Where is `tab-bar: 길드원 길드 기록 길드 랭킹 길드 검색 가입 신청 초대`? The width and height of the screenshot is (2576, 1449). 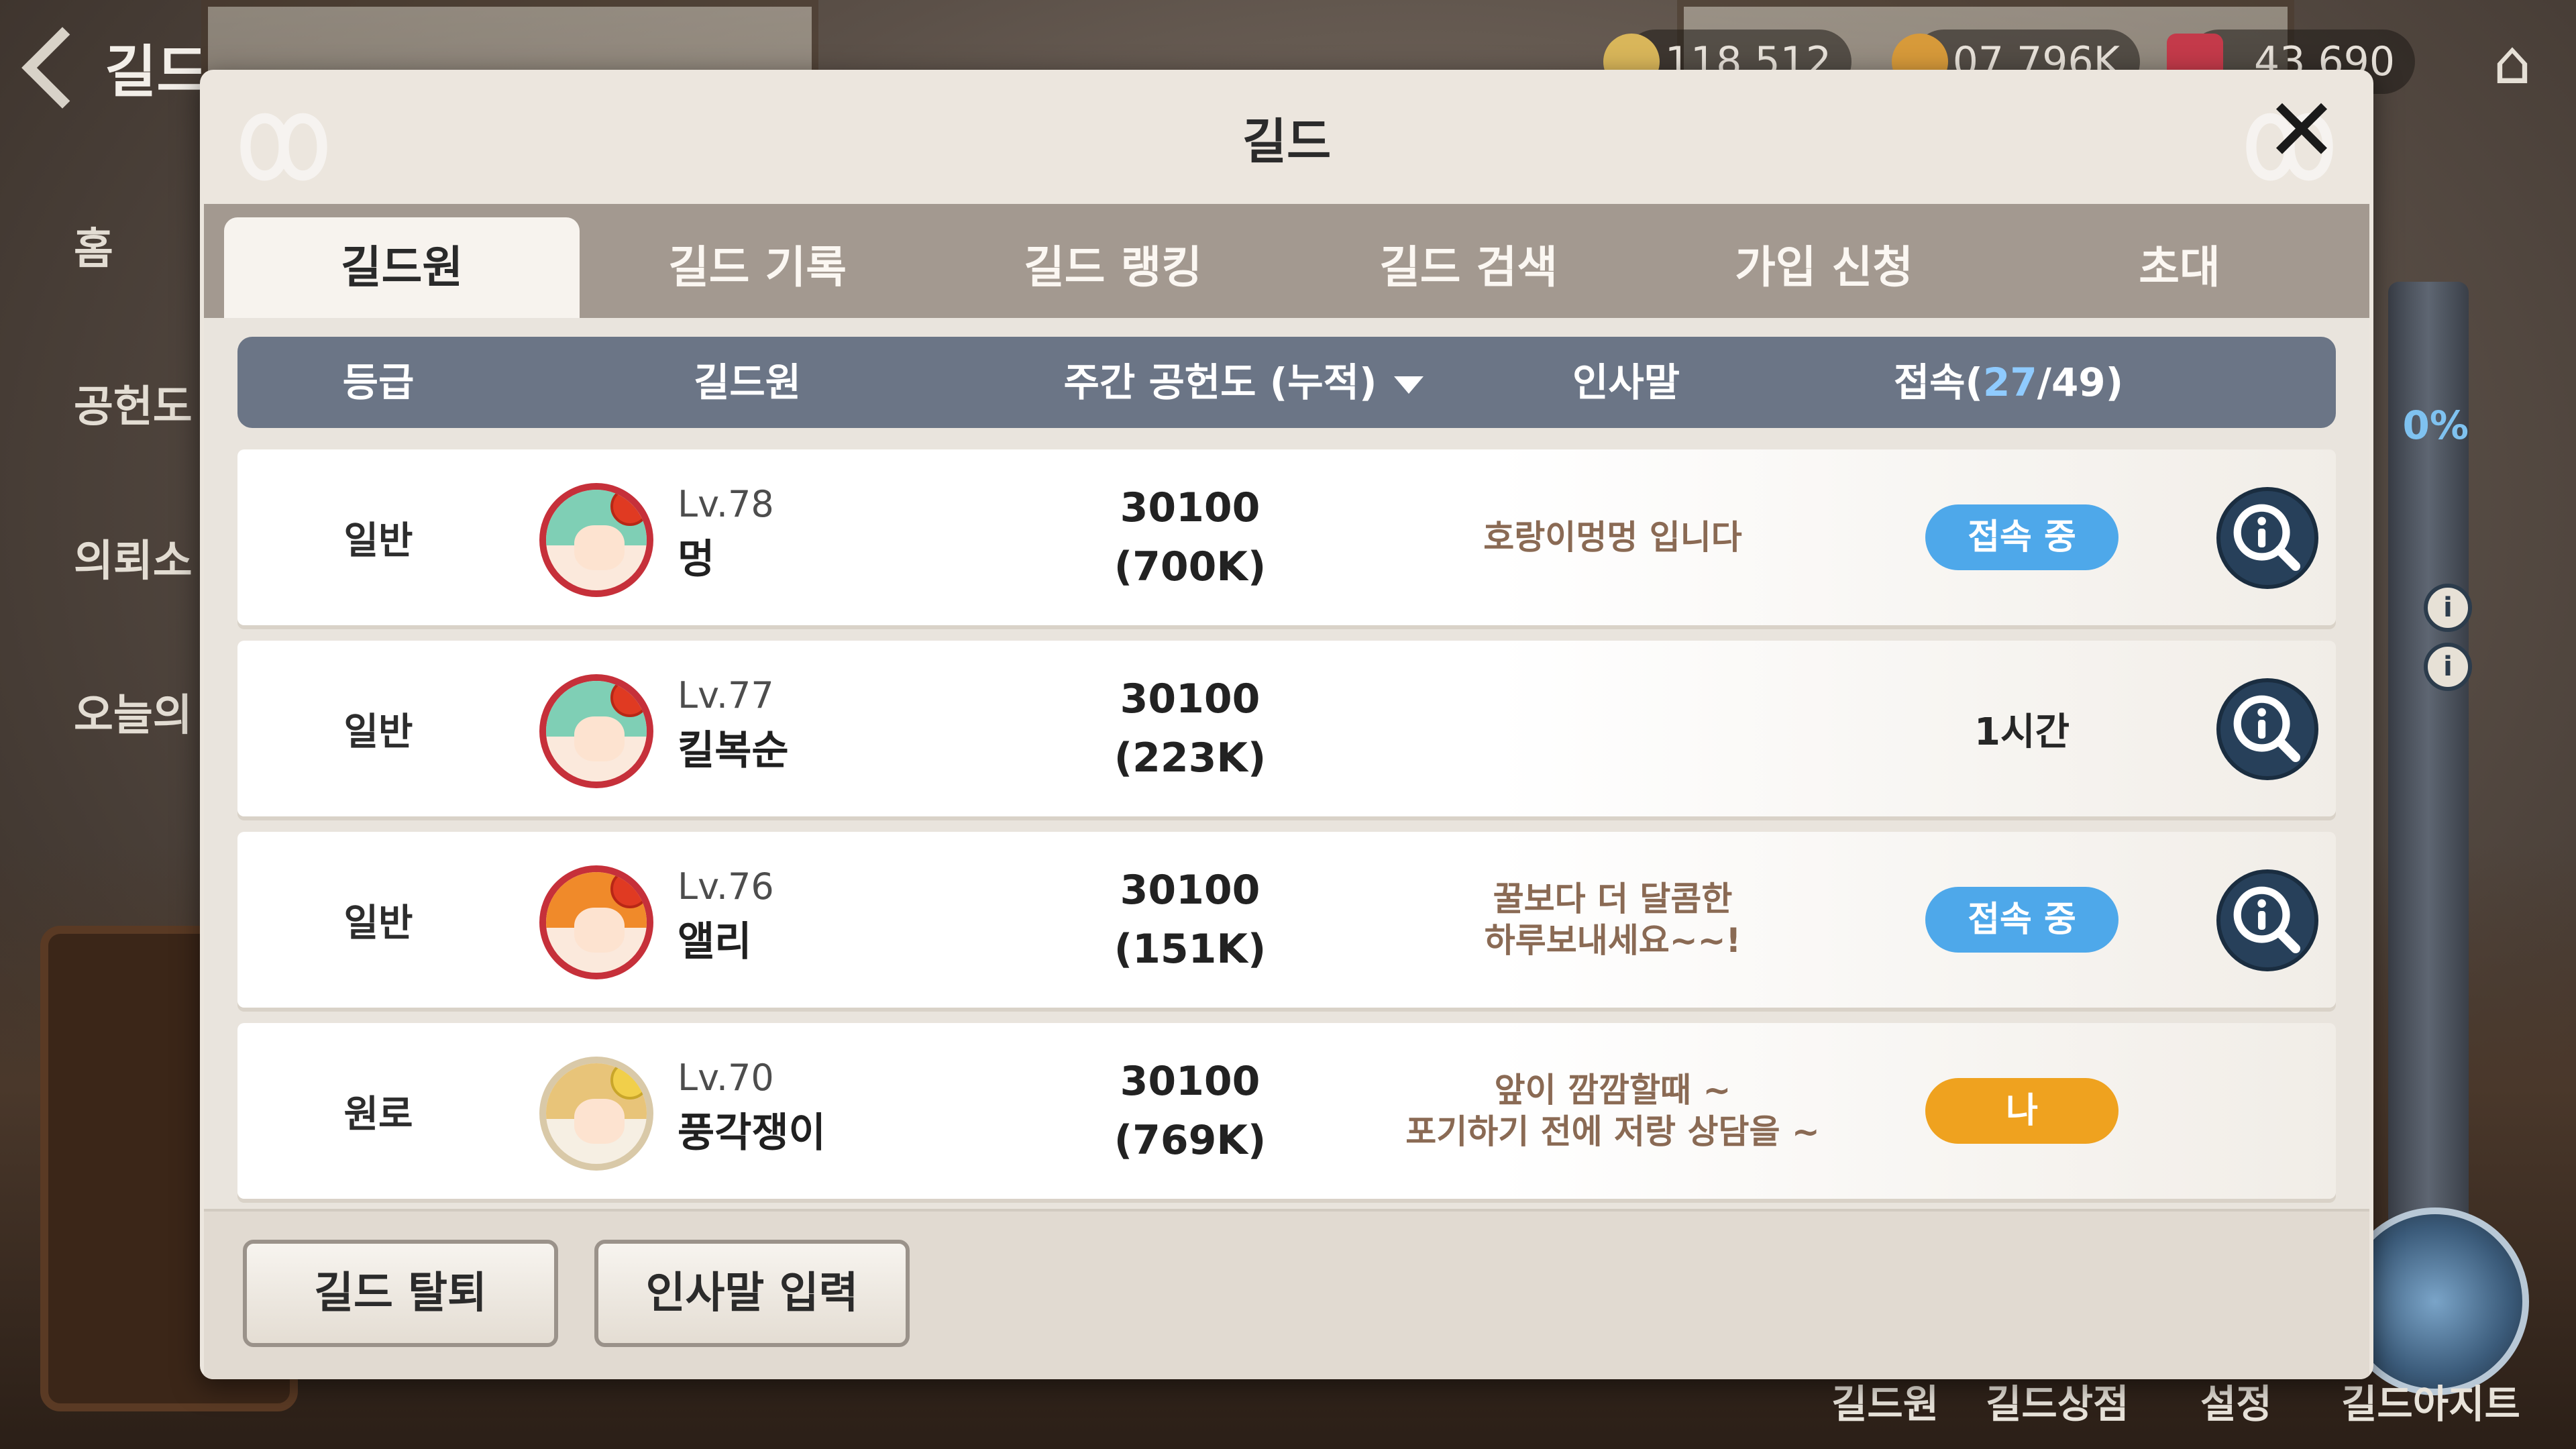
tab-bar: 길드원 길드 기록 길드 랭킹 길드 검색 가입 신청 초대 is located at coordinates (1286, 261).